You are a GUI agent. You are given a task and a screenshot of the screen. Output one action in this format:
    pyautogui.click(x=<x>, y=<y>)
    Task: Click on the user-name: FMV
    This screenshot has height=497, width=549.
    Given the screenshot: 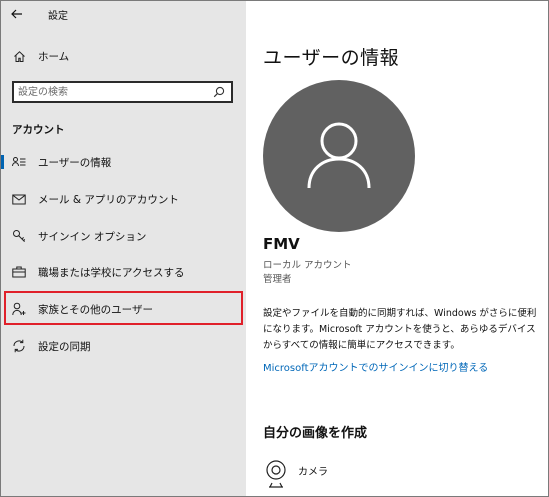 What is the action you would take?
    pyautogui.click(x=281, y=244)
    